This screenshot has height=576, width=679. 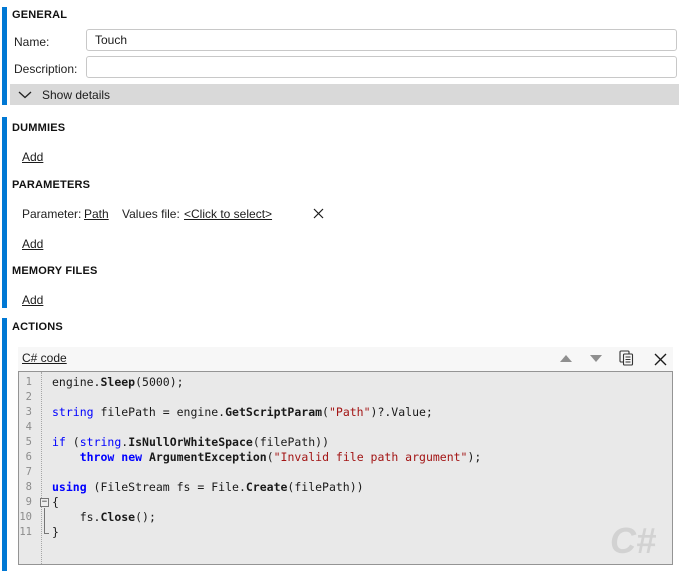 I want to click on line-number: 6, so click(x=28, y=457).